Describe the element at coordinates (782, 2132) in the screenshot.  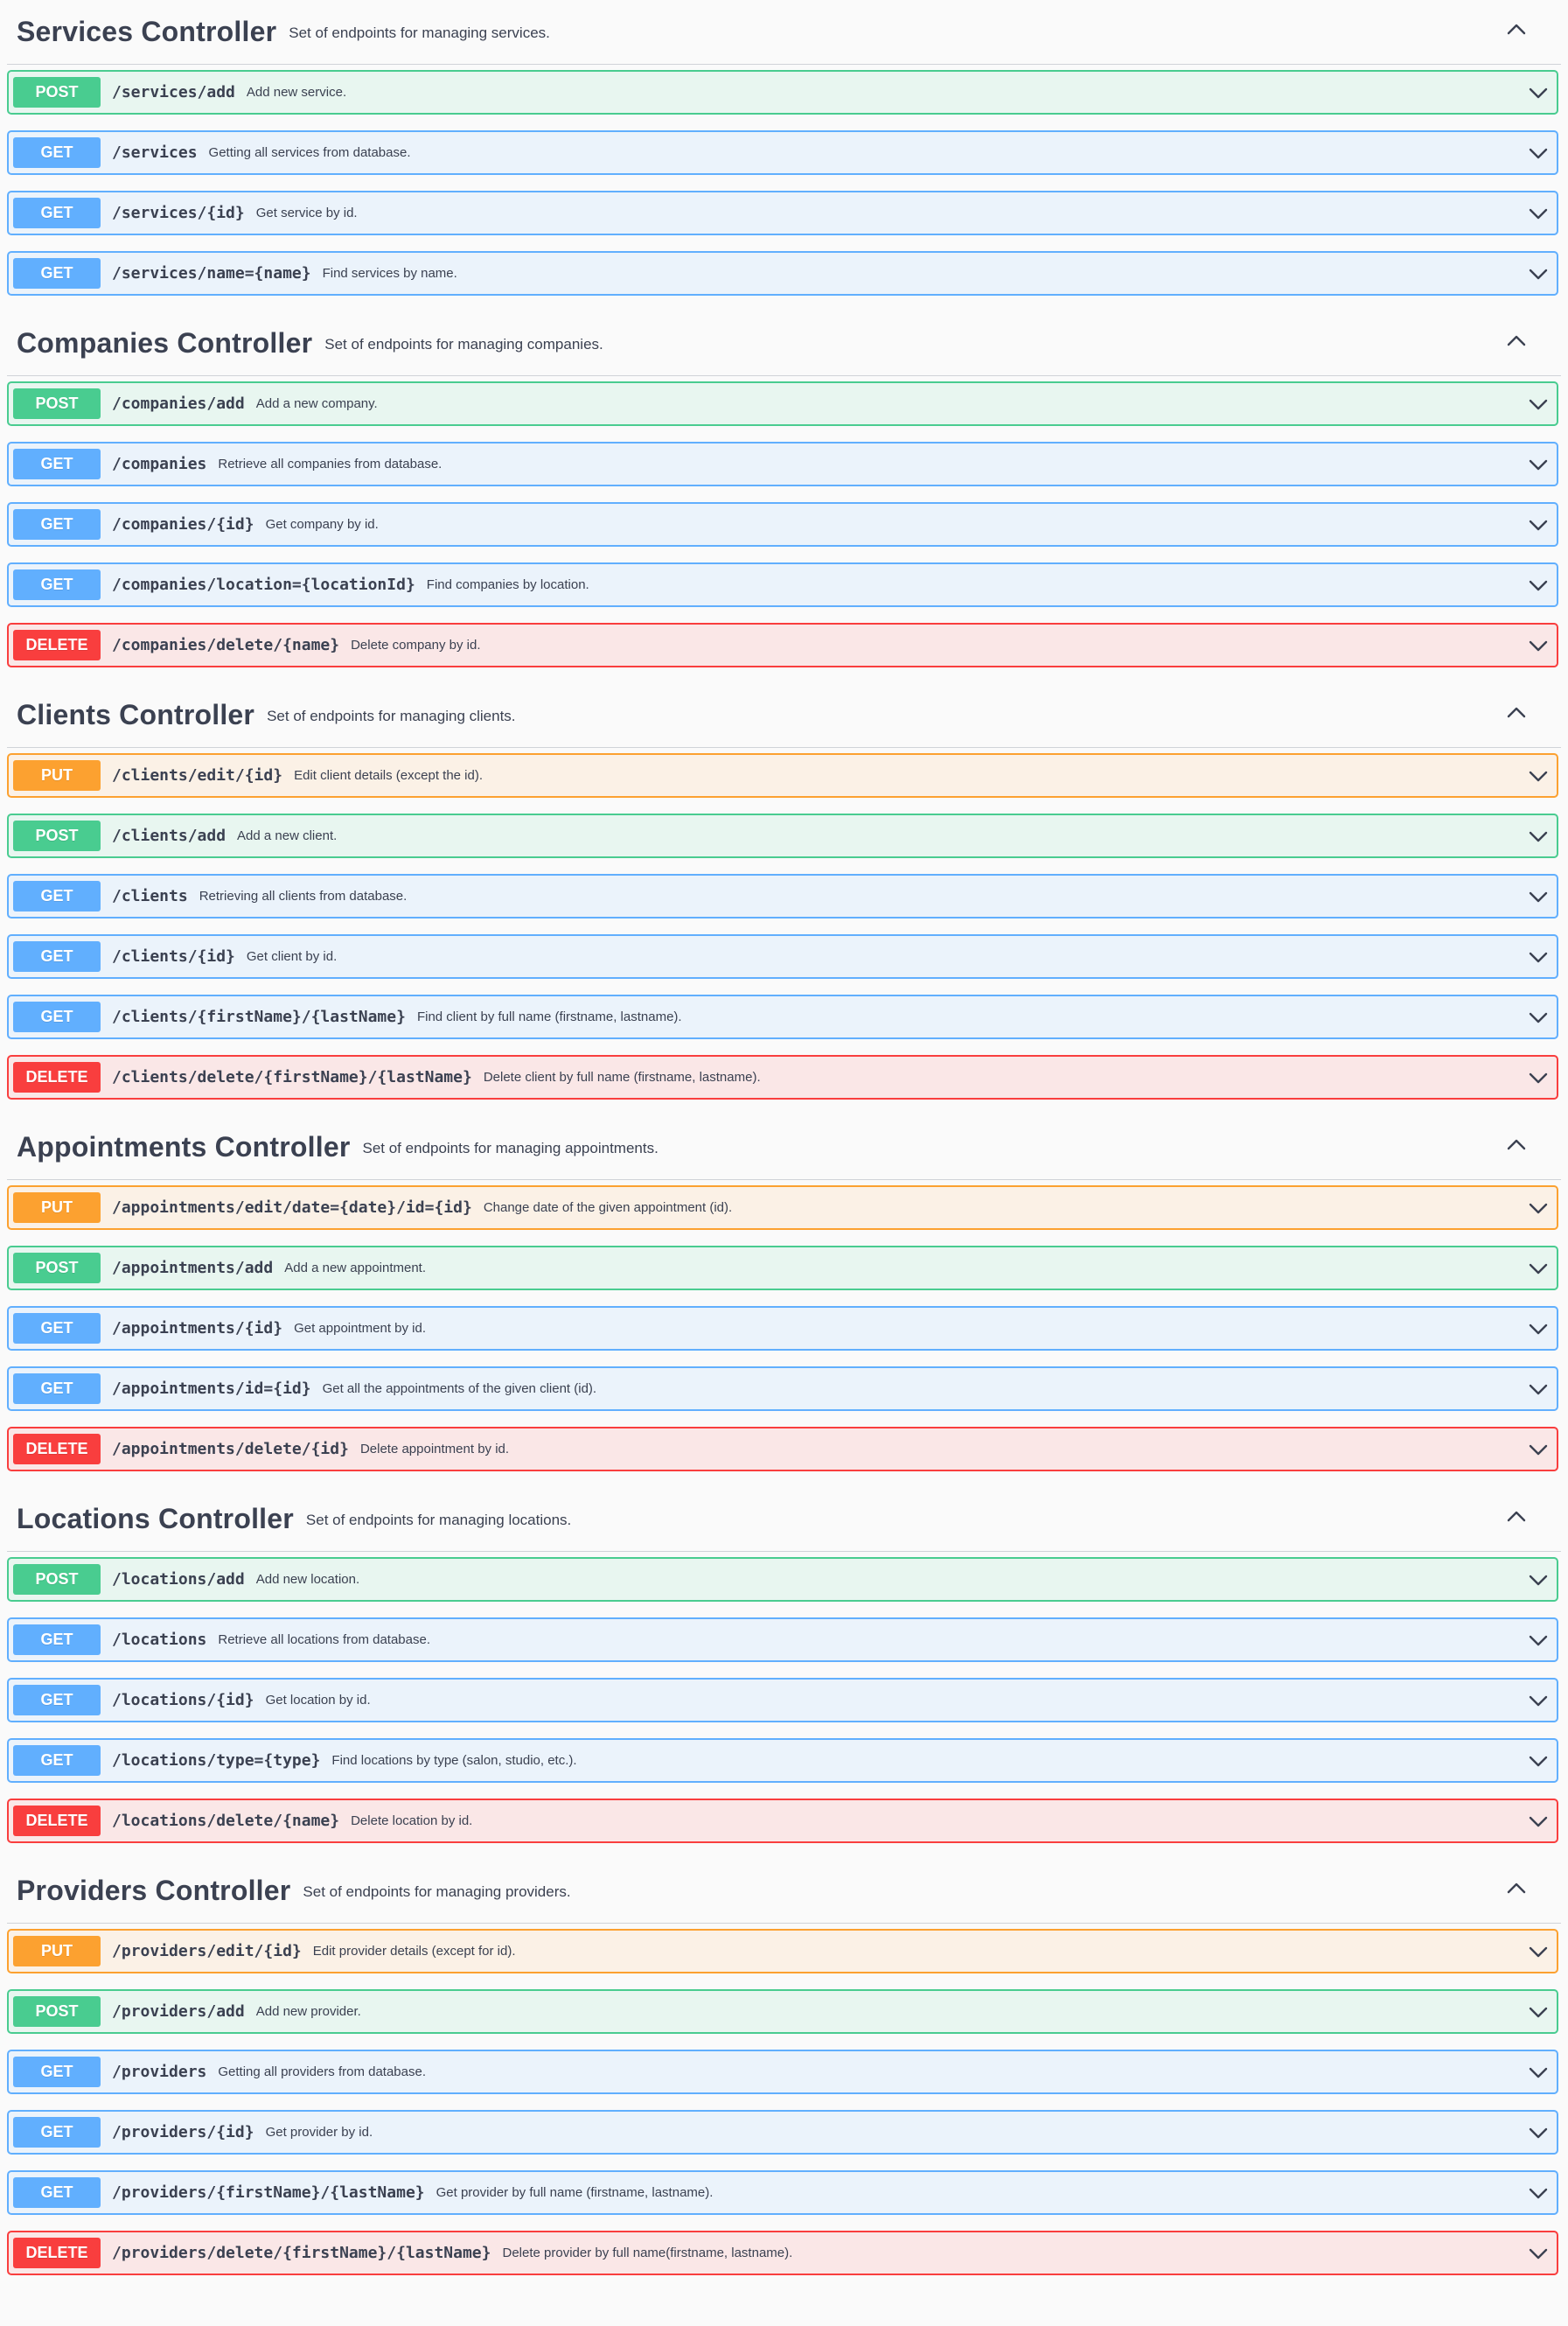
I see `operation-row: GET /providers/{id} Get provider by id.` at that location.